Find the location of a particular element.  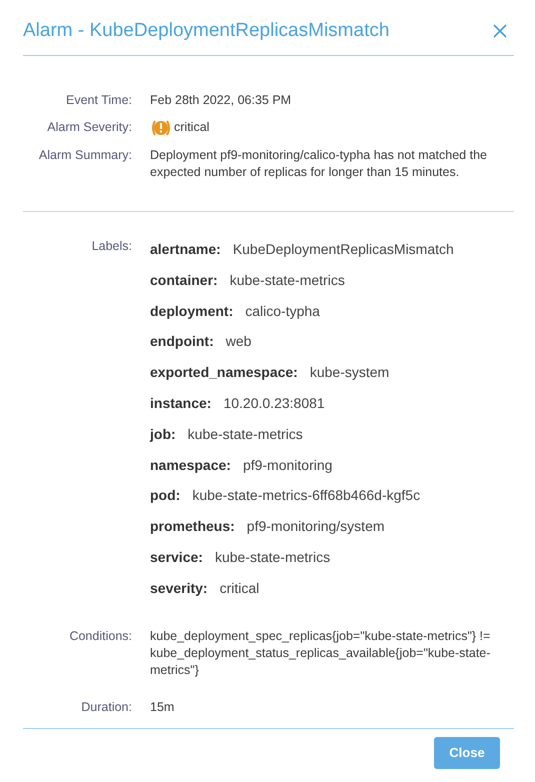

field-value: kube_deployment_spec_replicas{job="kube-state-metrics"} != kube_deployment_status_replicas_available{job="kube-state-metrics"} is located at coordinates (321, 653).